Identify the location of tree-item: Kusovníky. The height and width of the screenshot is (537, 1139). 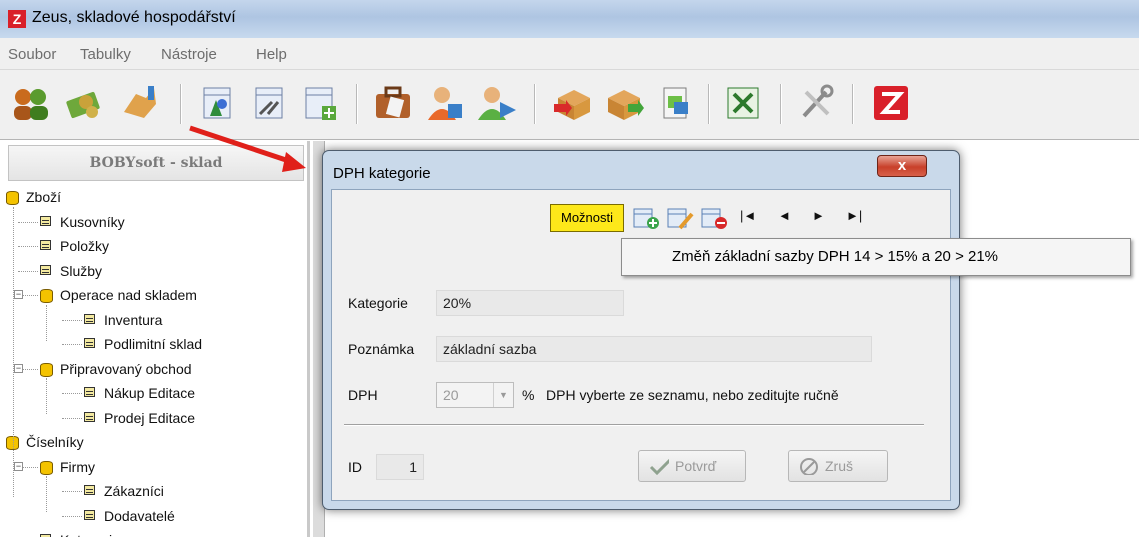
(92, 222).